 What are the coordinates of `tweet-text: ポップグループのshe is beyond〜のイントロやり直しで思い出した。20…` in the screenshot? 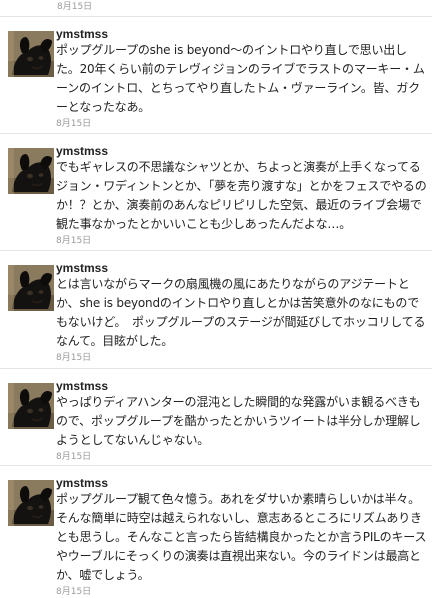 It's located at (240, 78).